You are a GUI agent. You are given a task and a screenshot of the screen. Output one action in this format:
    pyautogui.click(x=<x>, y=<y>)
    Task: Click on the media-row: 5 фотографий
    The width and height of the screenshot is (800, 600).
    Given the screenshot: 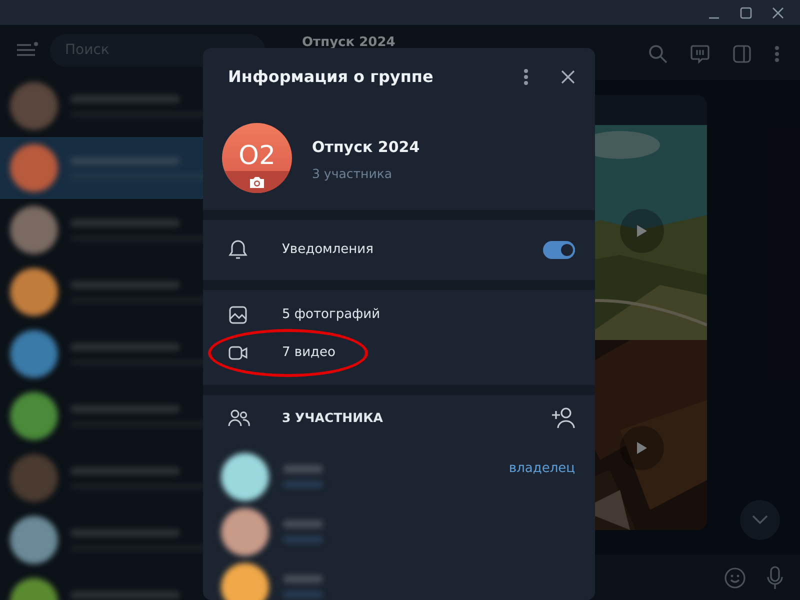 What is the action you would take?
    pyautogui.click(x=399, y=315)
    